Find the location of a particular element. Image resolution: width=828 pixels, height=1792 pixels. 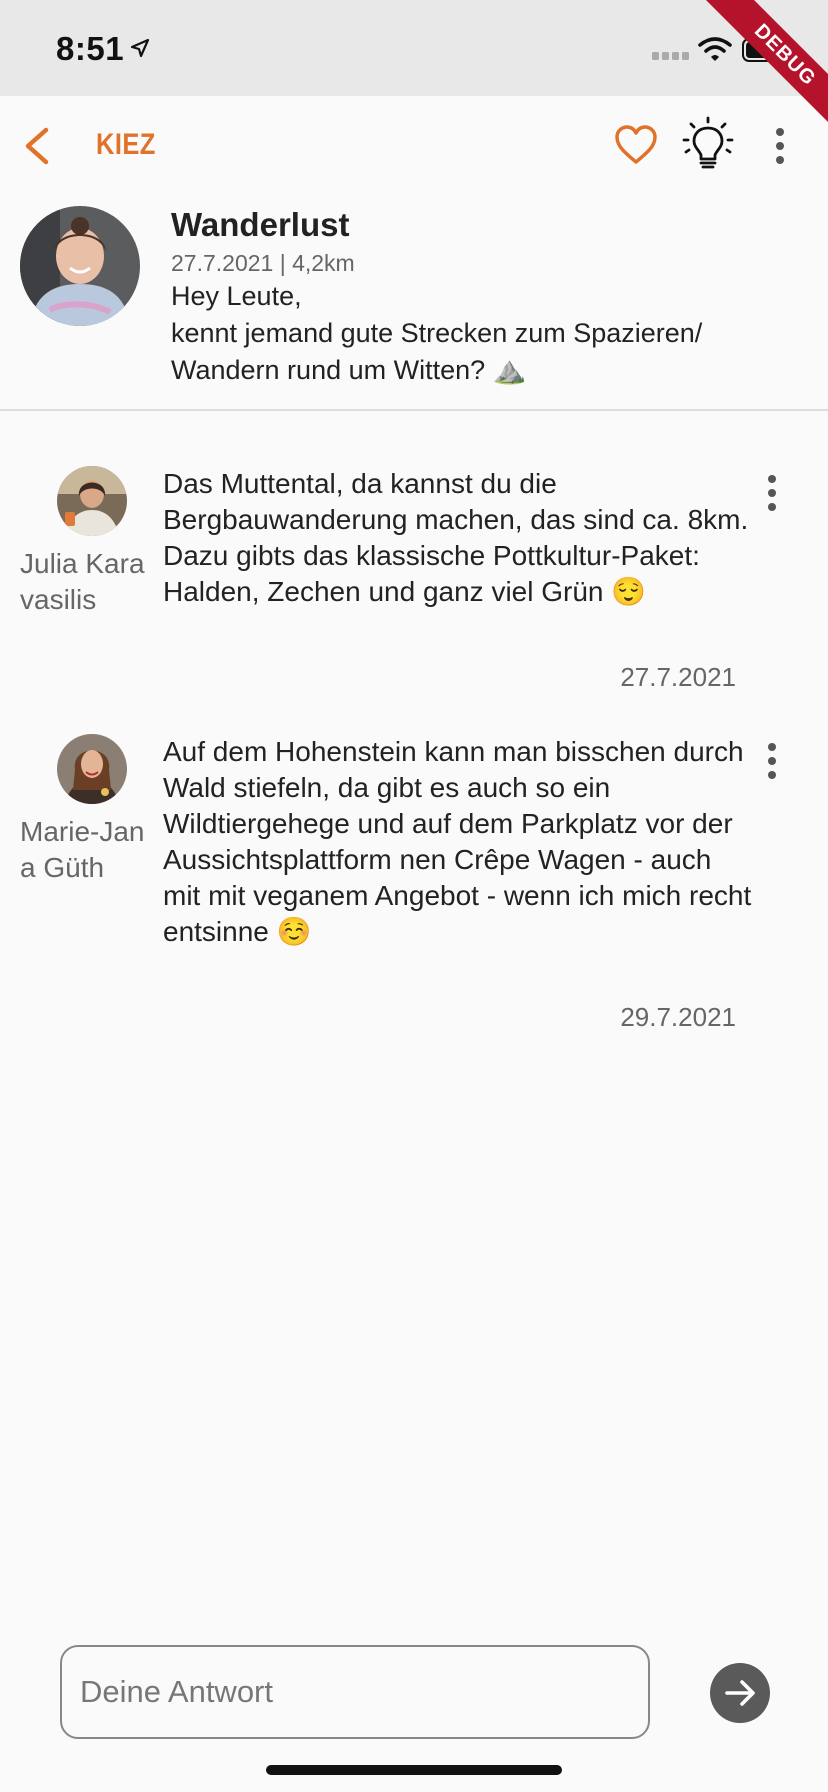

comment-date: 27.7.2021 is located at coordinates (678, 677).